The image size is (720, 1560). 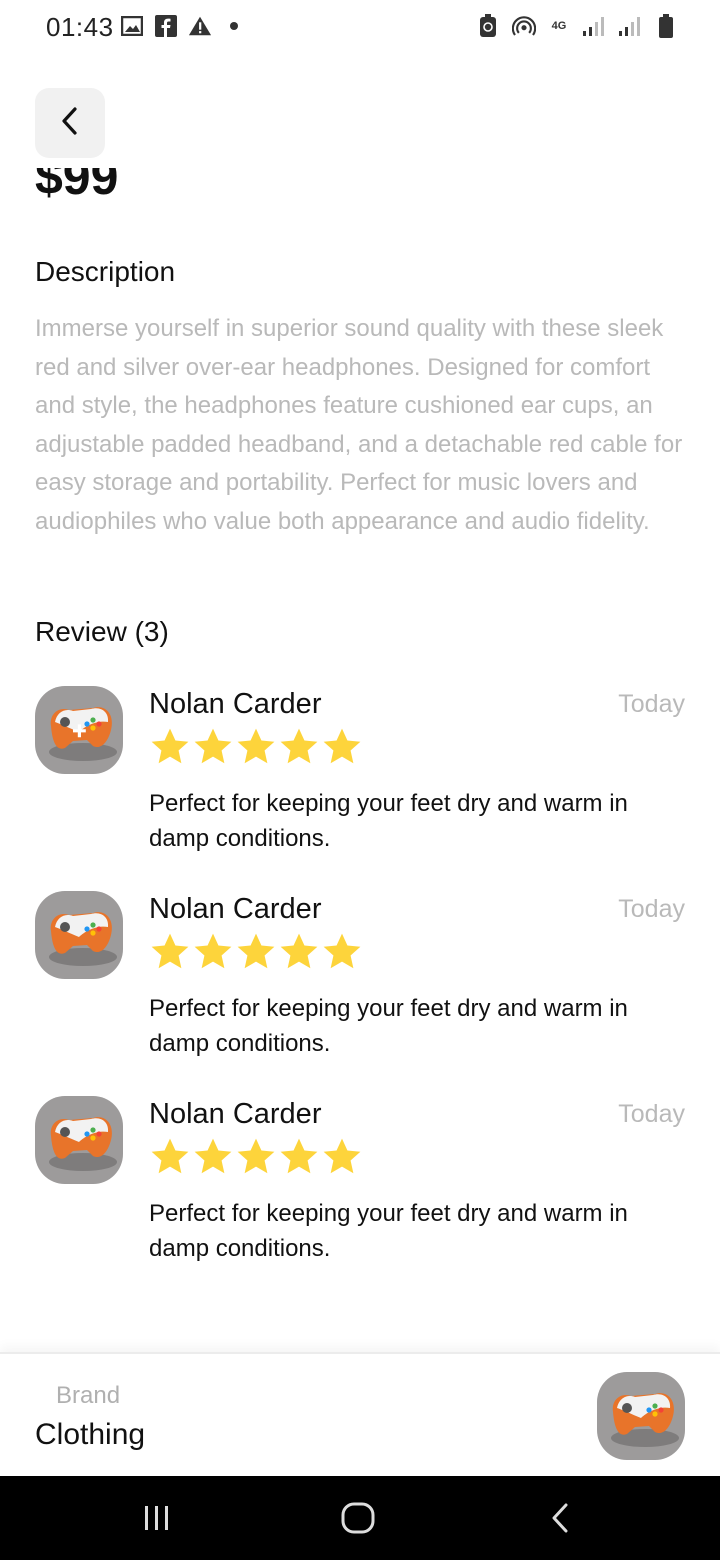 What do you see at coordinates (80, 27) in the screenshot?
I see `status-time: 01:43` at bounding box center [80, 27].